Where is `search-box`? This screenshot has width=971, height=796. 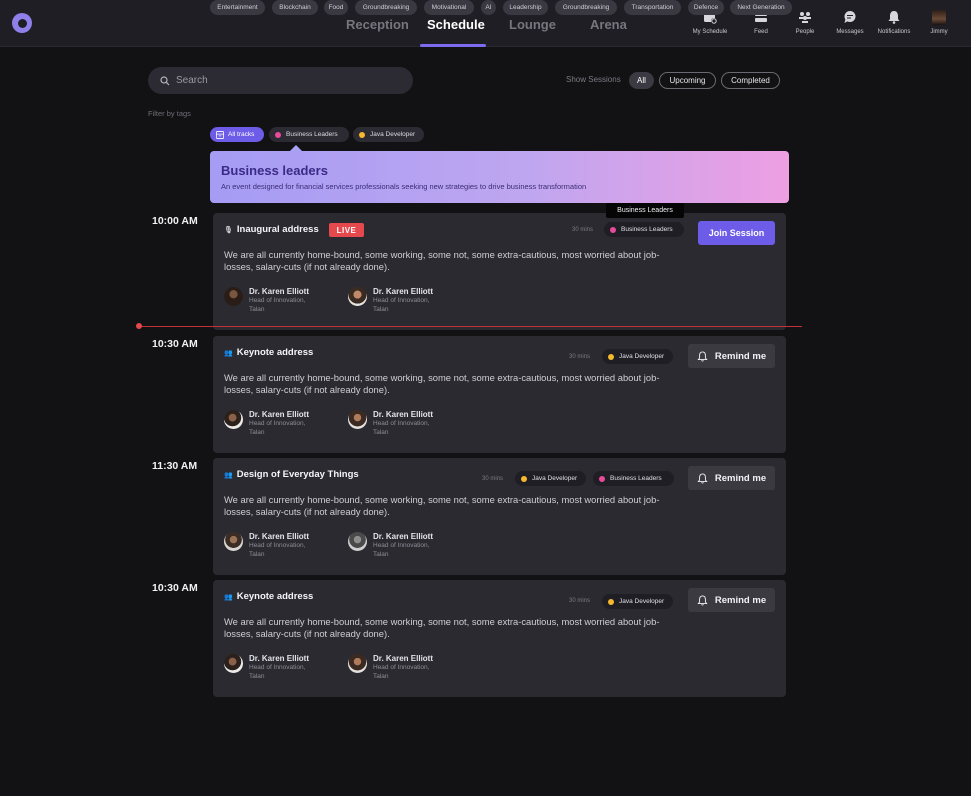 search-box is located at coordinates (280, 80).